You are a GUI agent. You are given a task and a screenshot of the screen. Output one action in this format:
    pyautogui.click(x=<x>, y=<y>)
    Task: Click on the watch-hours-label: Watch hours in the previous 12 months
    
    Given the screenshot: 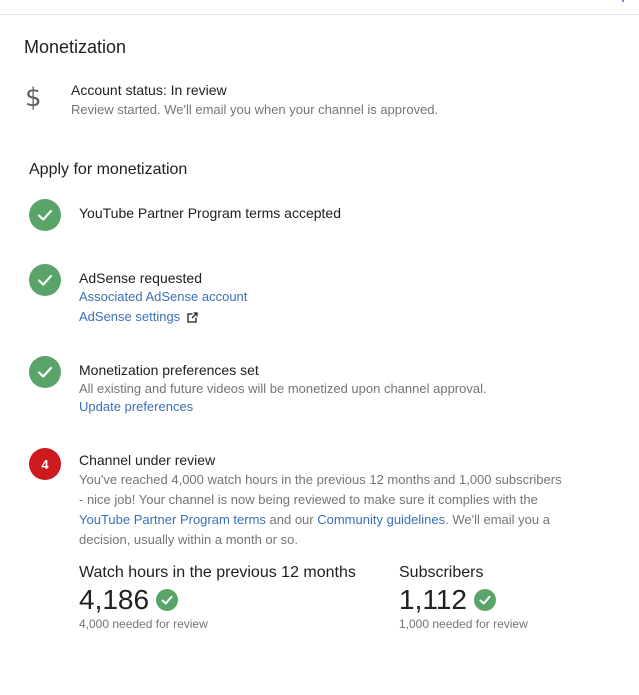 What is the action you would take?
    pyautogui.click(x=217, y=572)
    